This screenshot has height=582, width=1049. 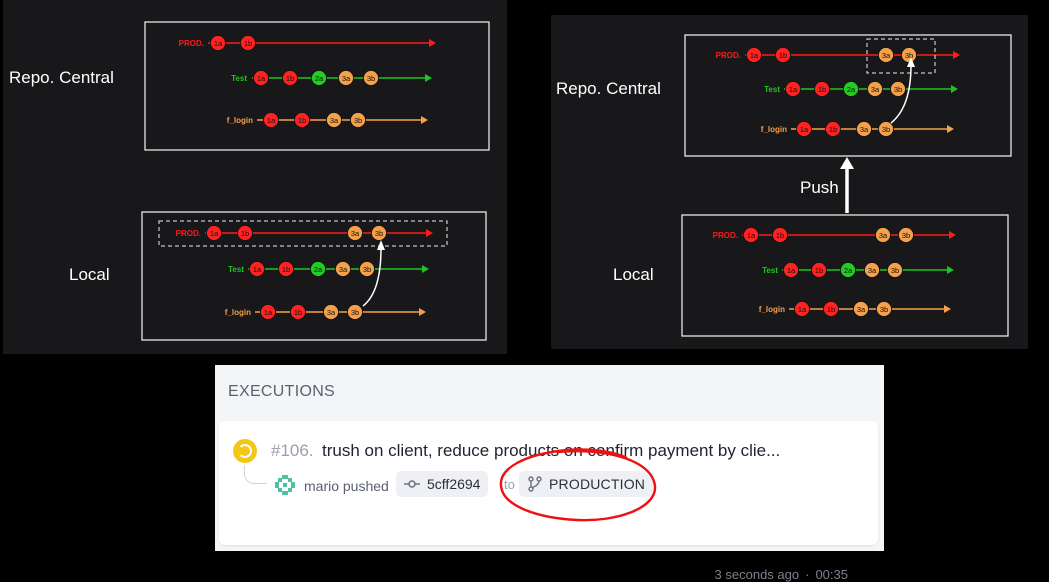 I want to click on execution-number: #106., so click(x=292, y=450).